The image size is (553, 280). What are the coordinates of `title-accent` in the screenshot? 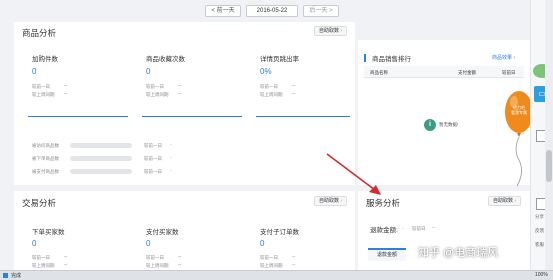 It's located at (365, 58).